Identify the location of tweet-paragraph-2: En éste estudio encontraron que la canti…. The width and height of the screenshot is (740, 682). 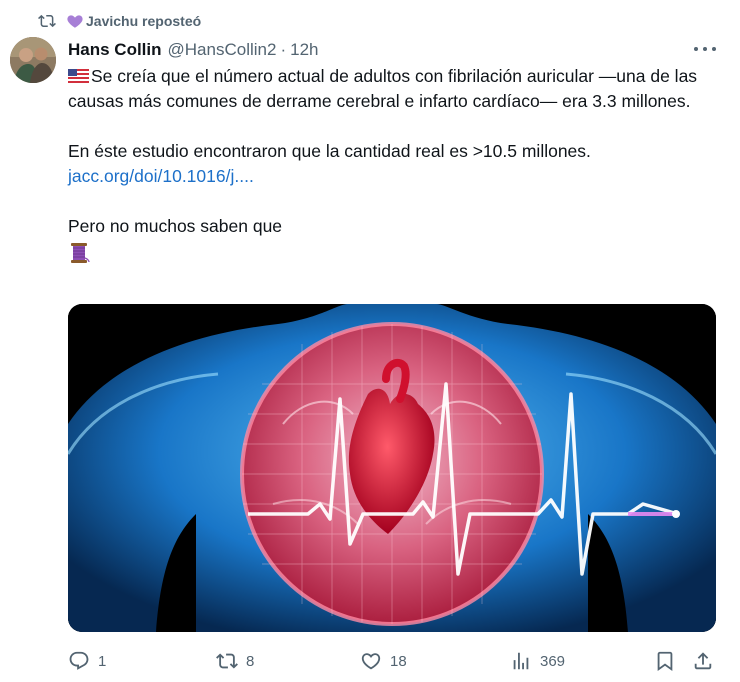
(393, 164).